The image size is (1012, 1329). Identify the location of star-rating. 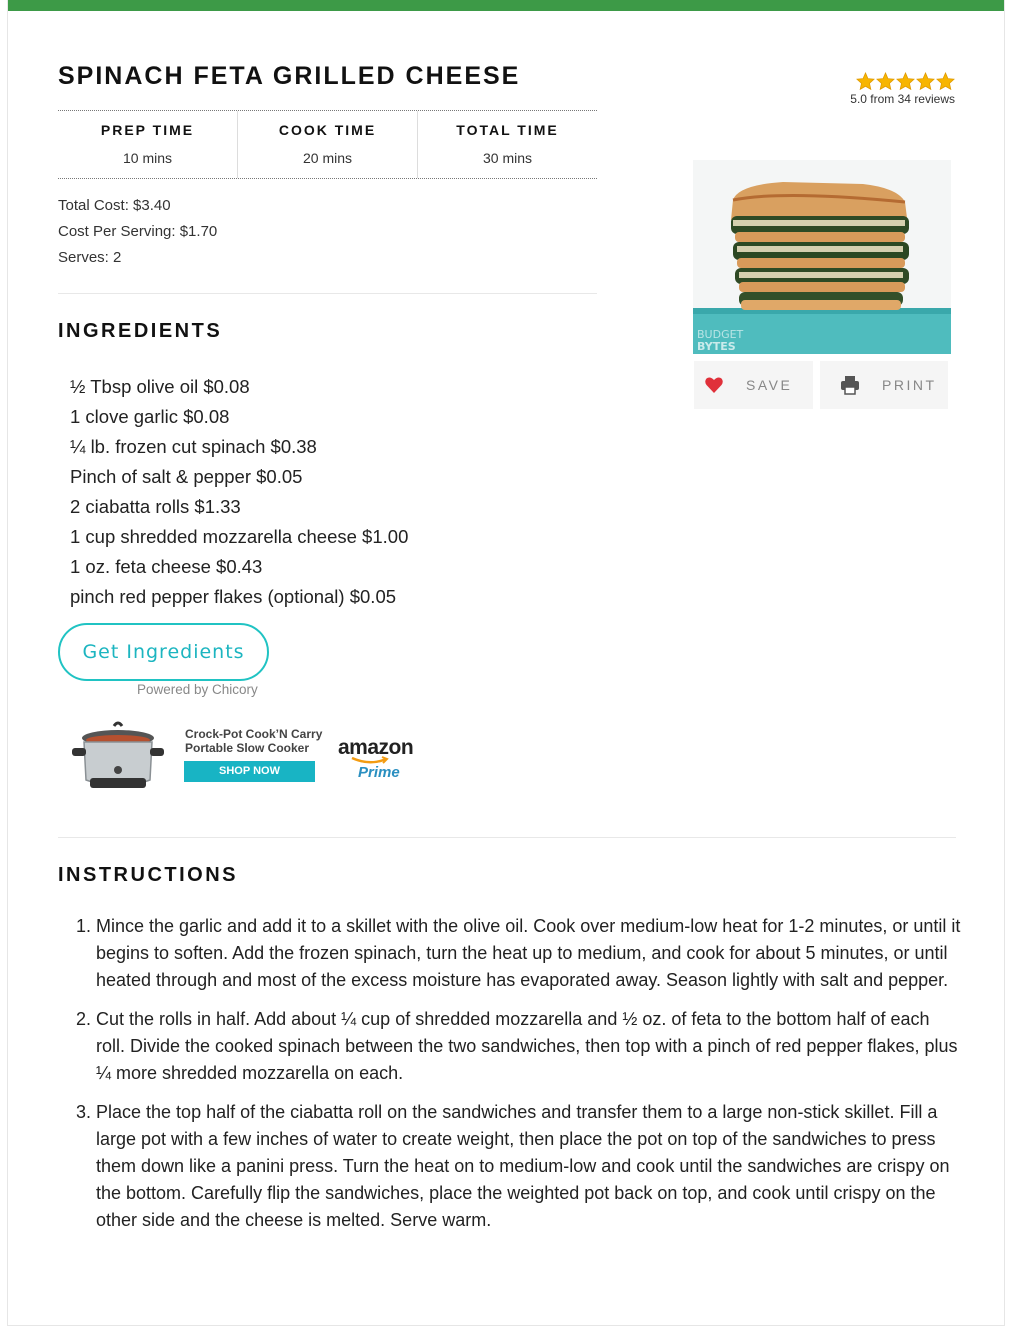
(892, 81).